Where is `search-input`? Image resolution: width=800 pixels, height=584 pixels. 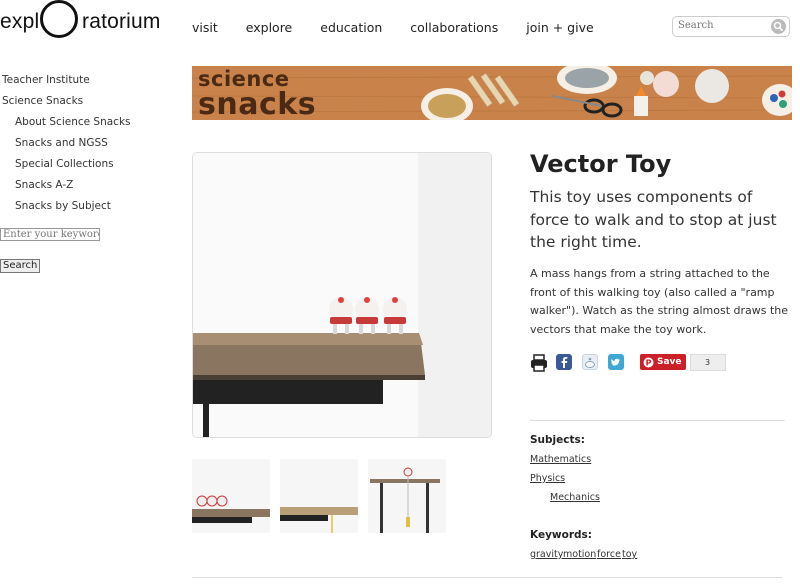
search-input is located at coordinates (723, 25).